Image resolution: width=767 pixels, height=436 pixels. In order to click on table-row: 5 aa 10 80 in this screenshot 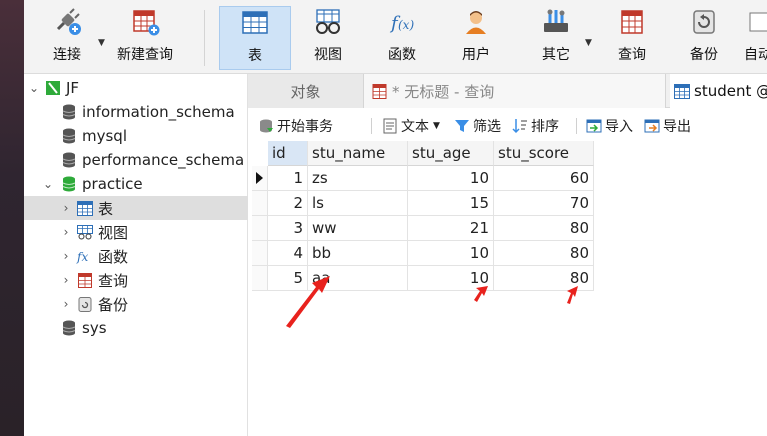, I will do `click(437, 278)`.